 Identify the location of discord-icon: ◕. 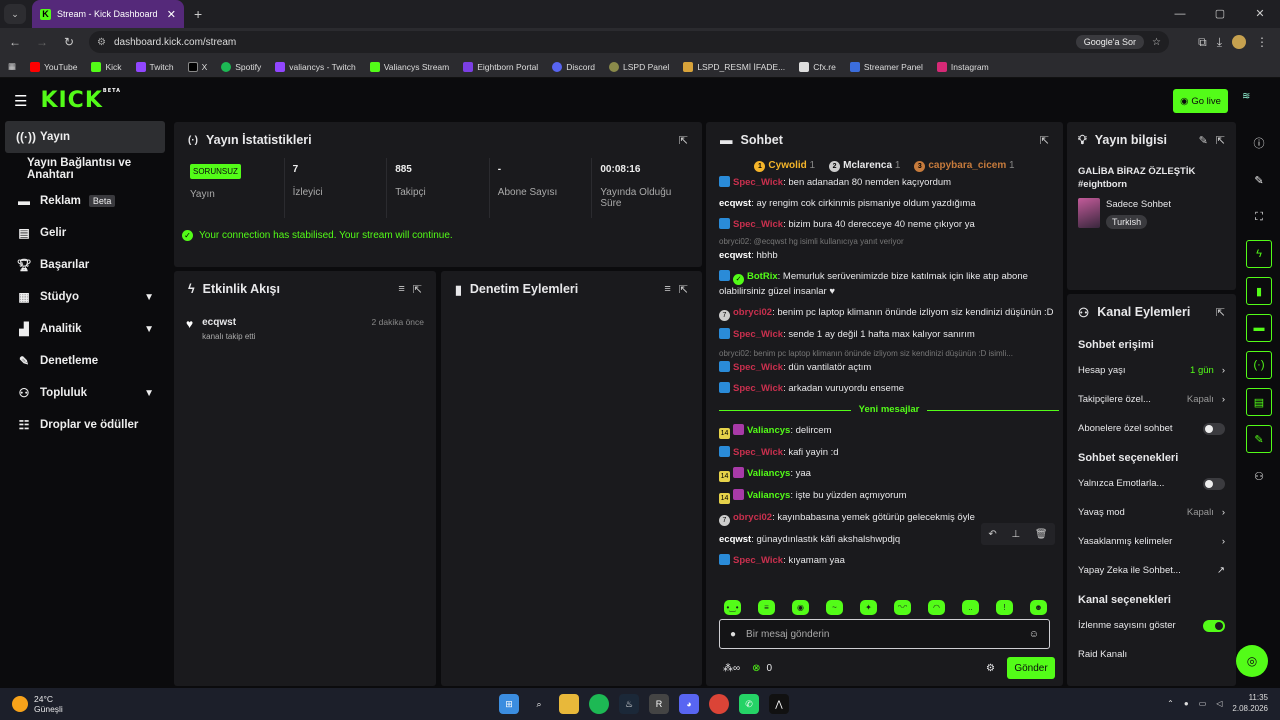
(689, 704).